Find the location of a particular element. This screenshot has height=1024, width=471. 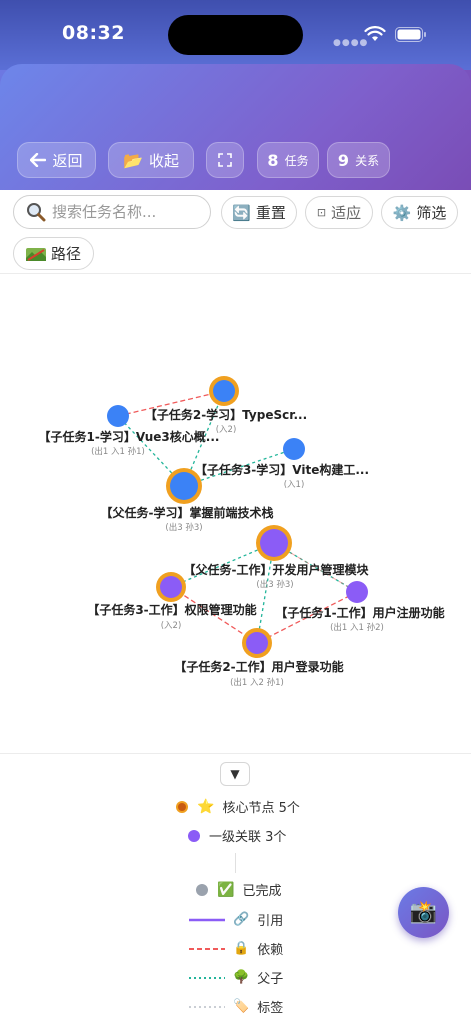

wifi-icon is located at coordinates (375, 33).